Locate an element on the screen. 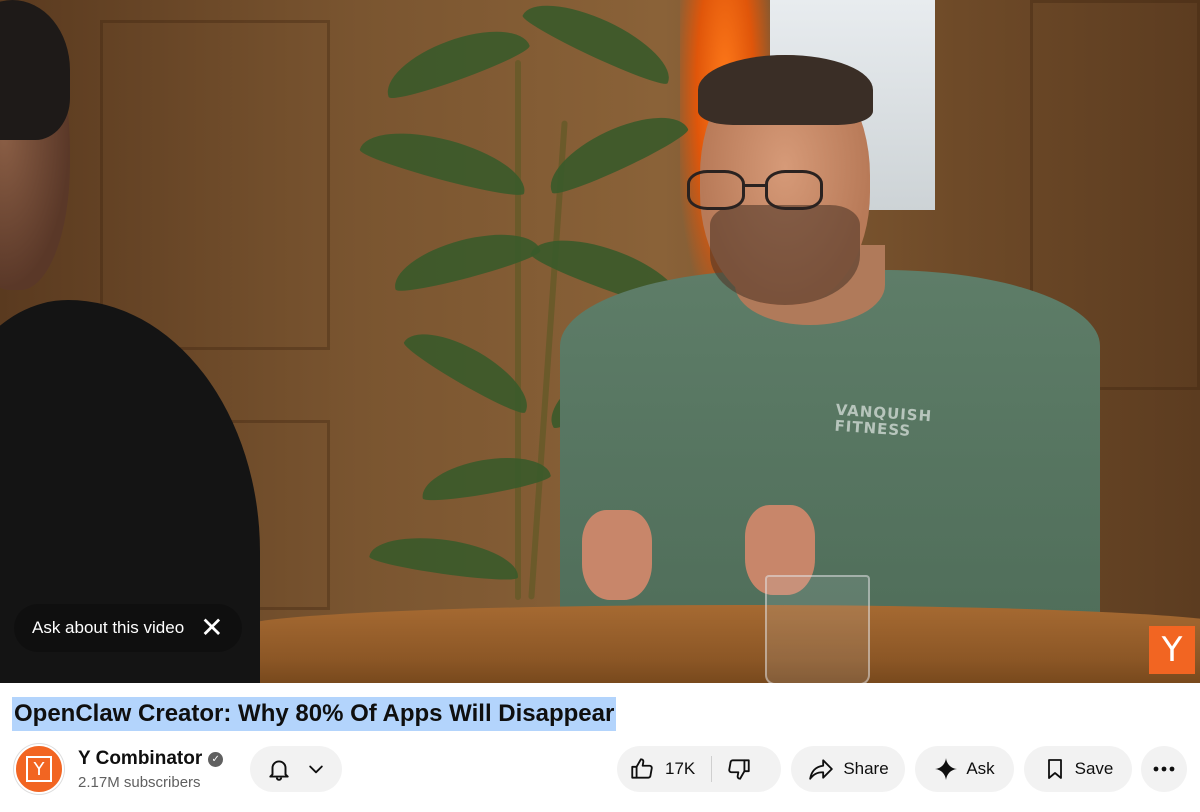  like-dislike-group: 17K is located at coordinates (699, 769).